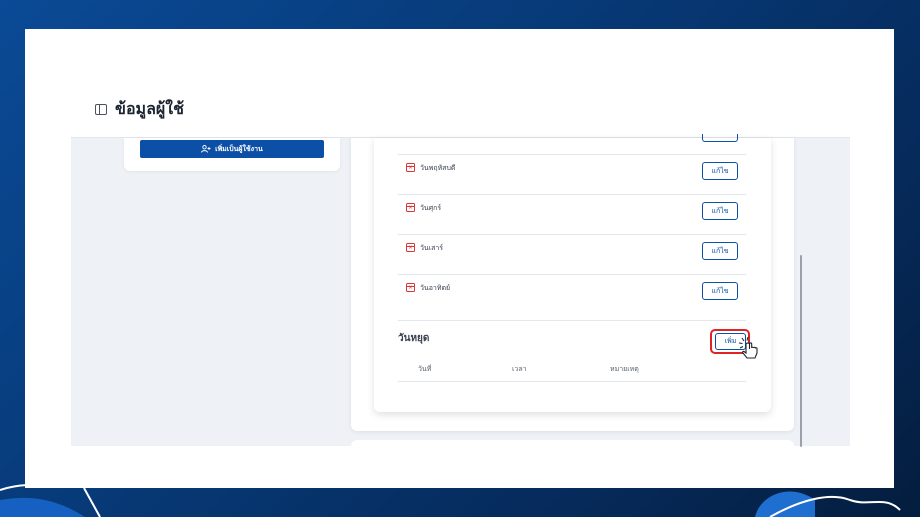 The height and width of the screenshot is (517, 920). I want to click on scrollbar, so click(801, 351).